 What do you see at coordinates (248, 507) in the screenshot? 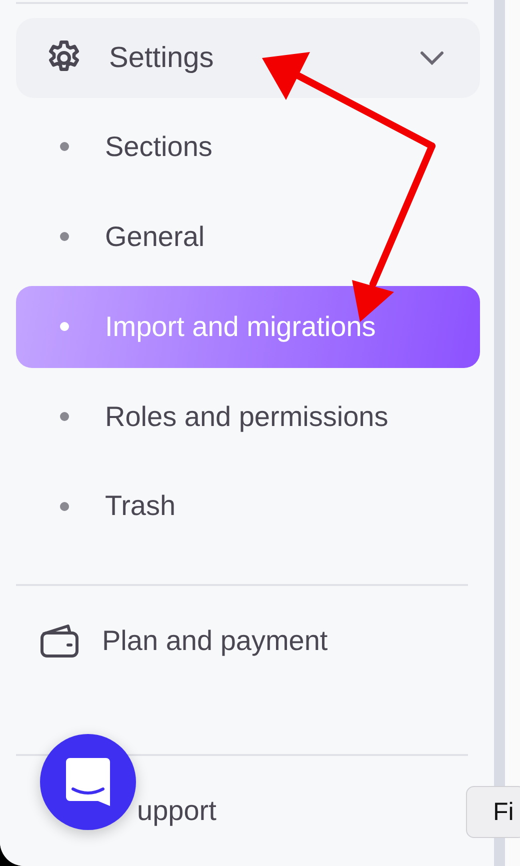
I see `submenu-item: Trash` at bounding box center [248, 507].